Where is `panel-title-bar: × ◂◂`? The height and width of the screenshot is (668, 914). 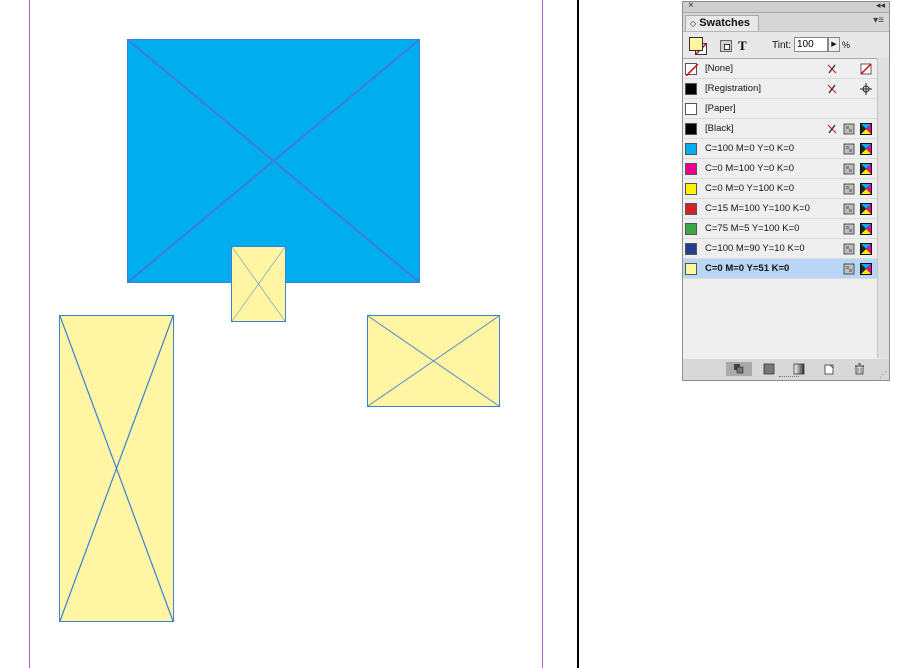 panel-title-bar: × ◂◂ is located at coordinates (786, 6).